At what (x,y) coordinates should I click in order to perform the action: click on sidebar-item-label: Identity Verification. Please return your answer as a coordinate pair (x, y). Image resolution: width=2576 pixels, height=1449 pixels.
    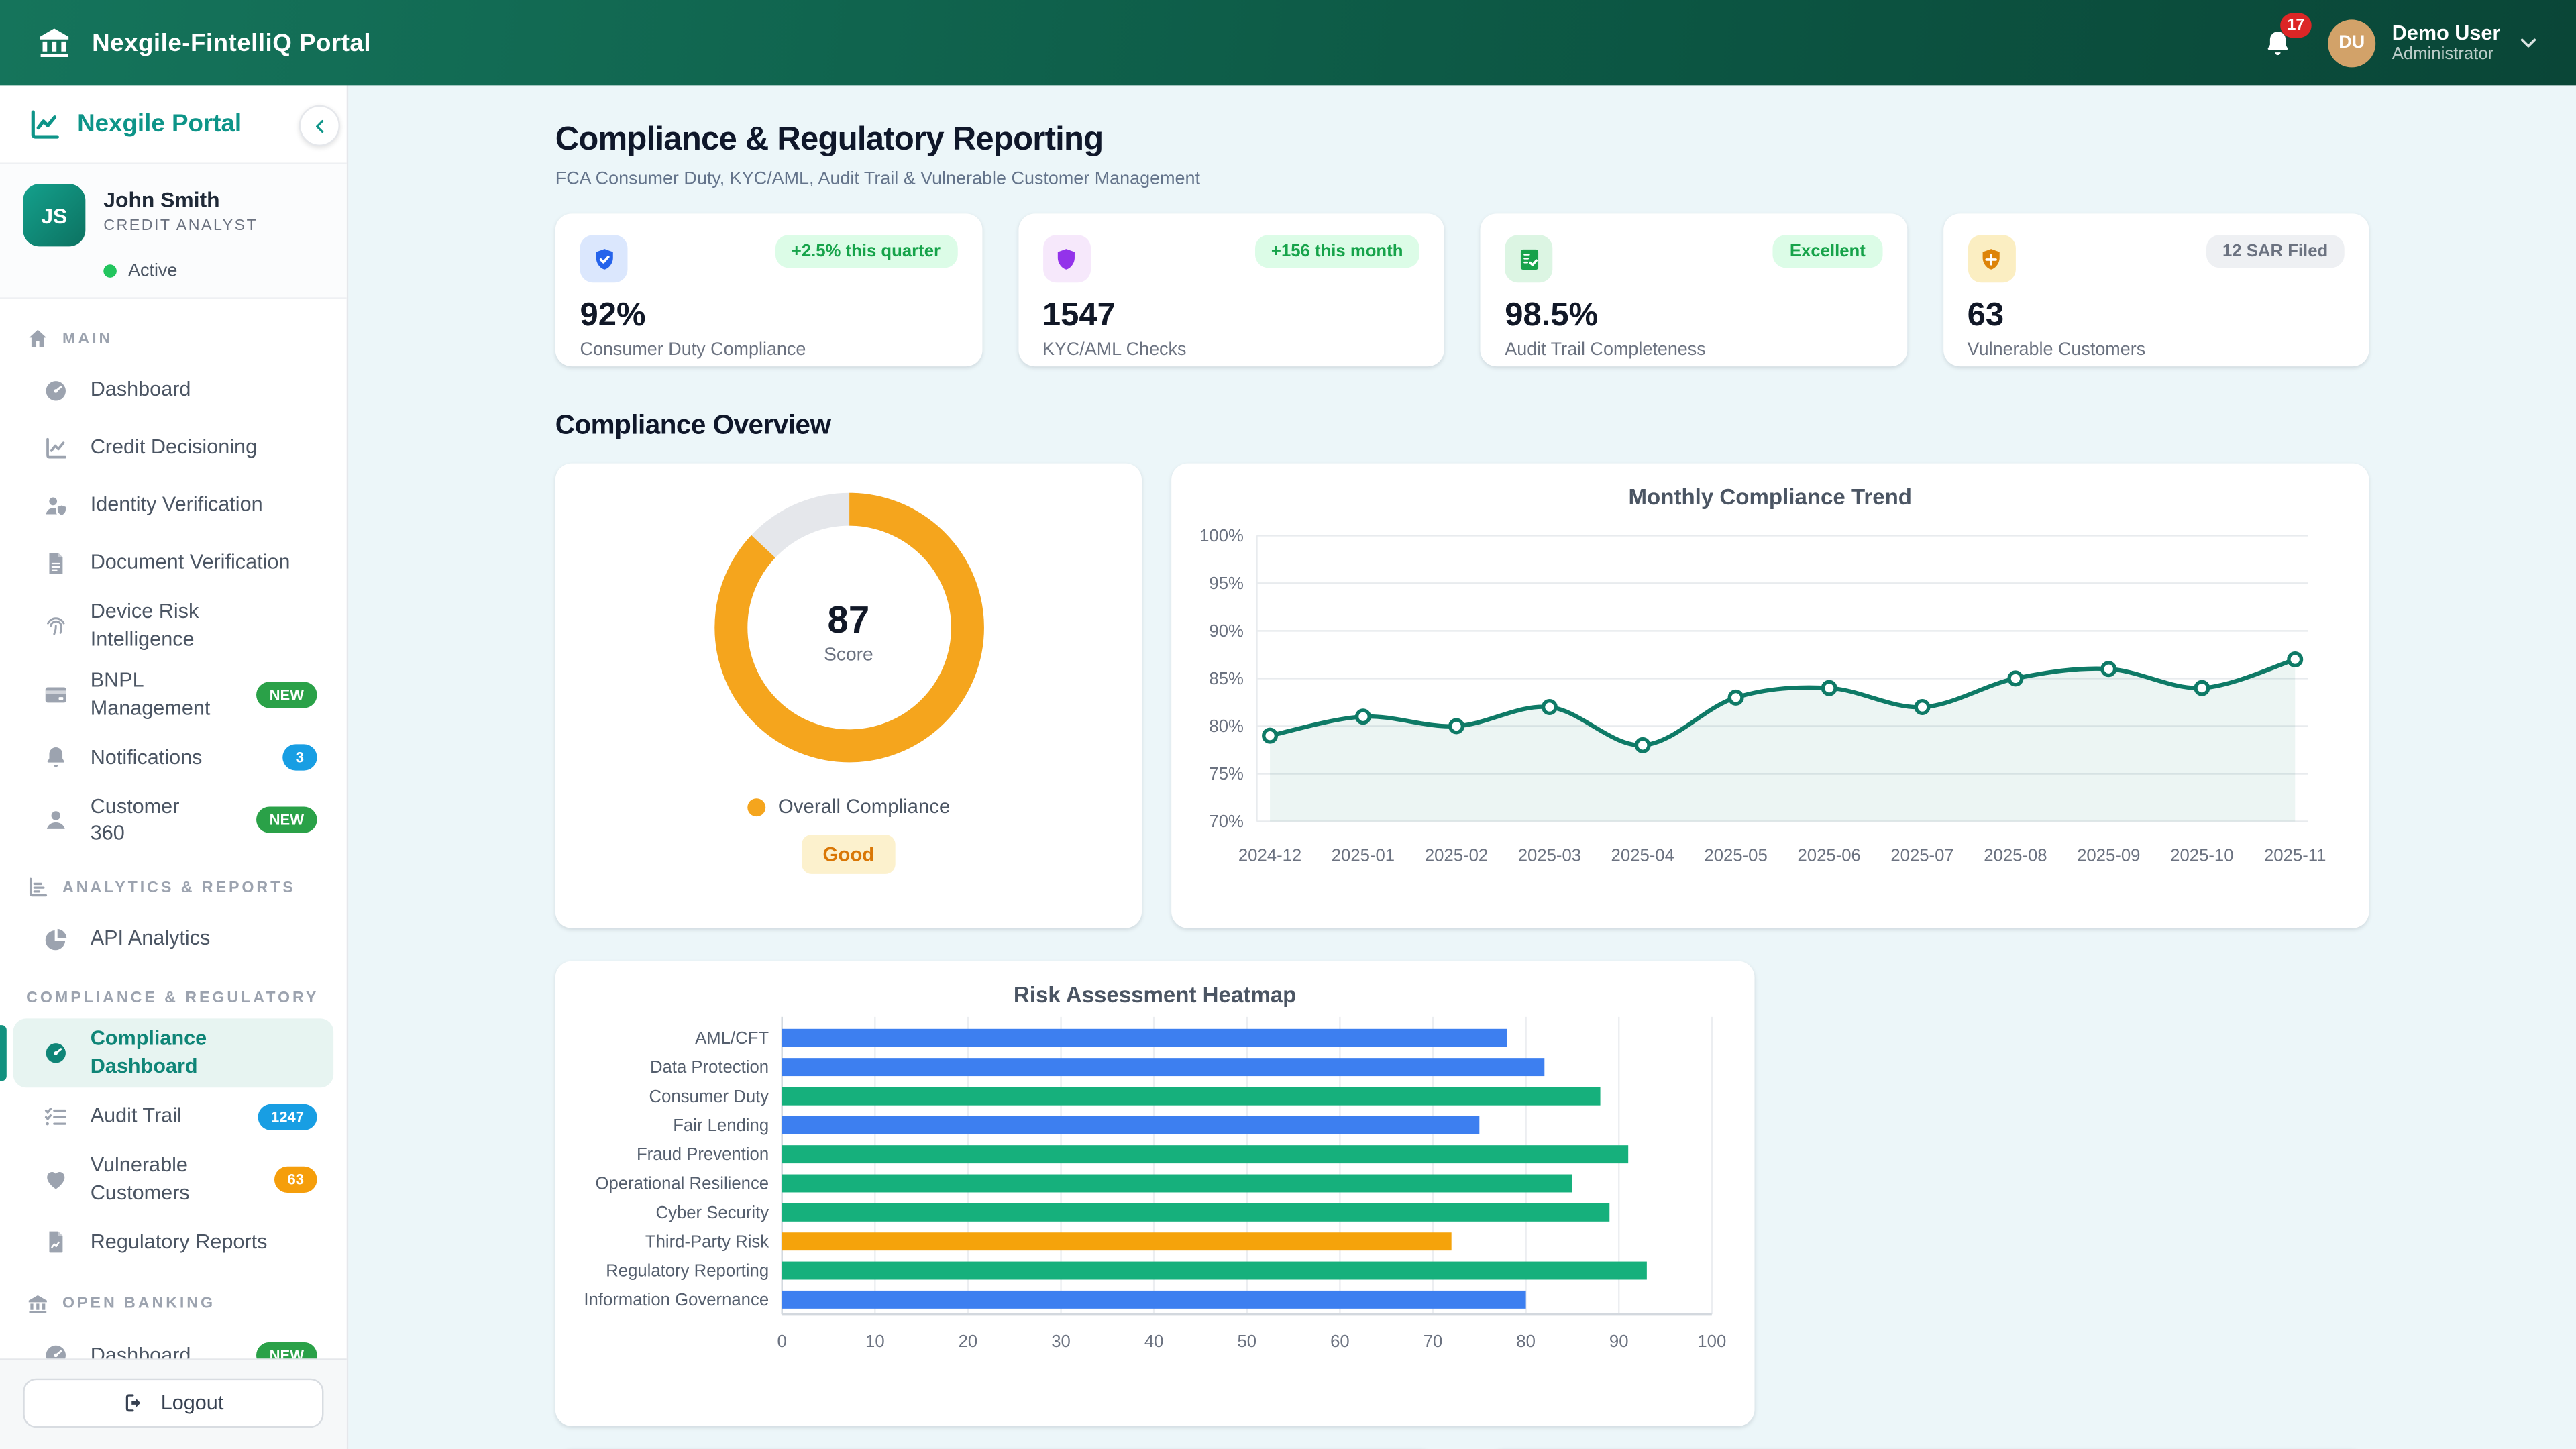
    Looking at the image, I should click on (176, 504).